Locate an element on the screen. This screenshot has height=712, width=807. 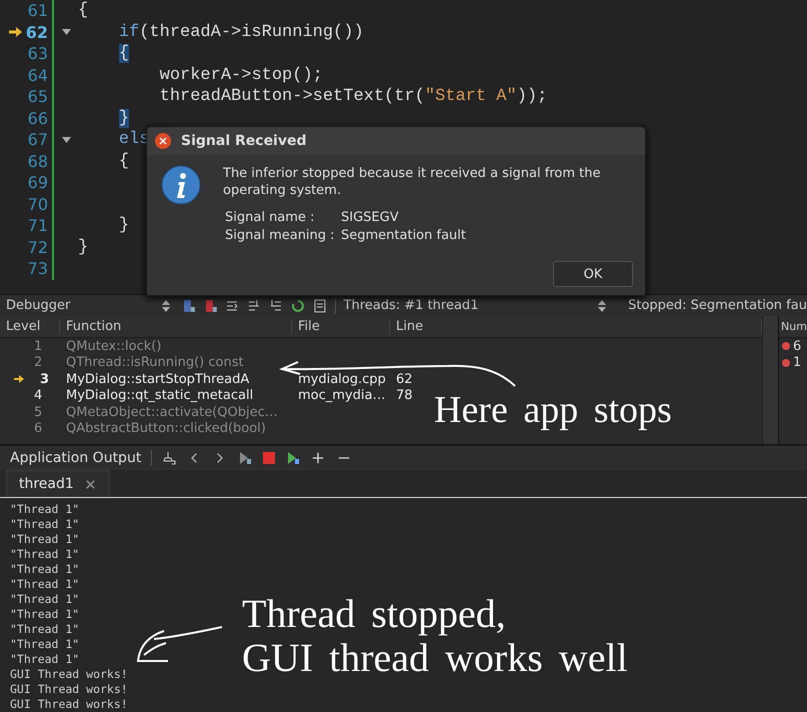
output-tab: thread1 is located at coordinates (58, 483).